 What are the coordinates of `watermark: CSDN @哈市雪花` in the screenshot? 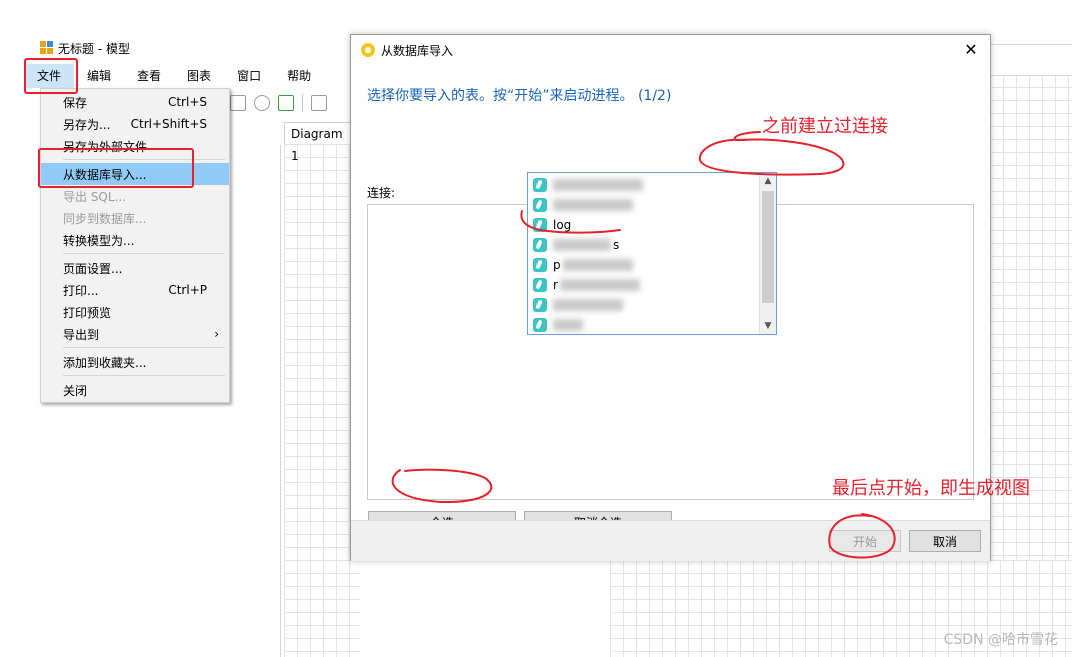 It's located at (1000, 640).